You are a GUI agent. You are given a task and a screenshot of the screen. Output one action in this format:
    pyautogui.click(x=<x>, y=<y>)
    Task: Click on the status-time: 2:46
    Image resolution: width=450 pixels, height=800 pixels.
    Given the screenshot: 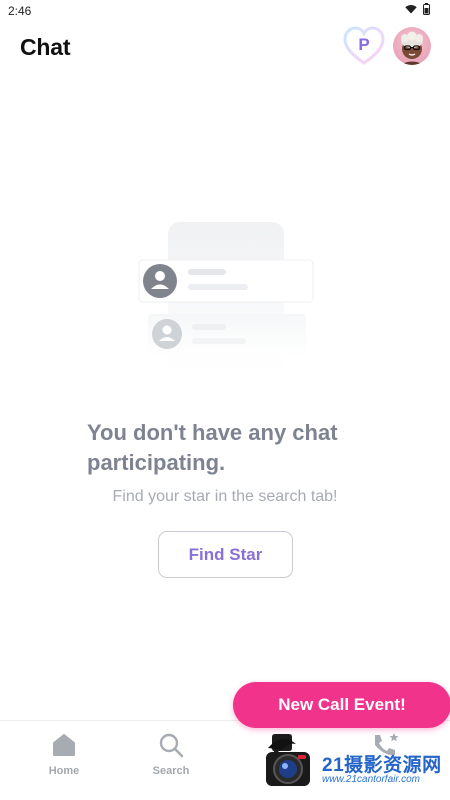 What is the action you would take?
    pyautogui.click(x=20, y=11)
    